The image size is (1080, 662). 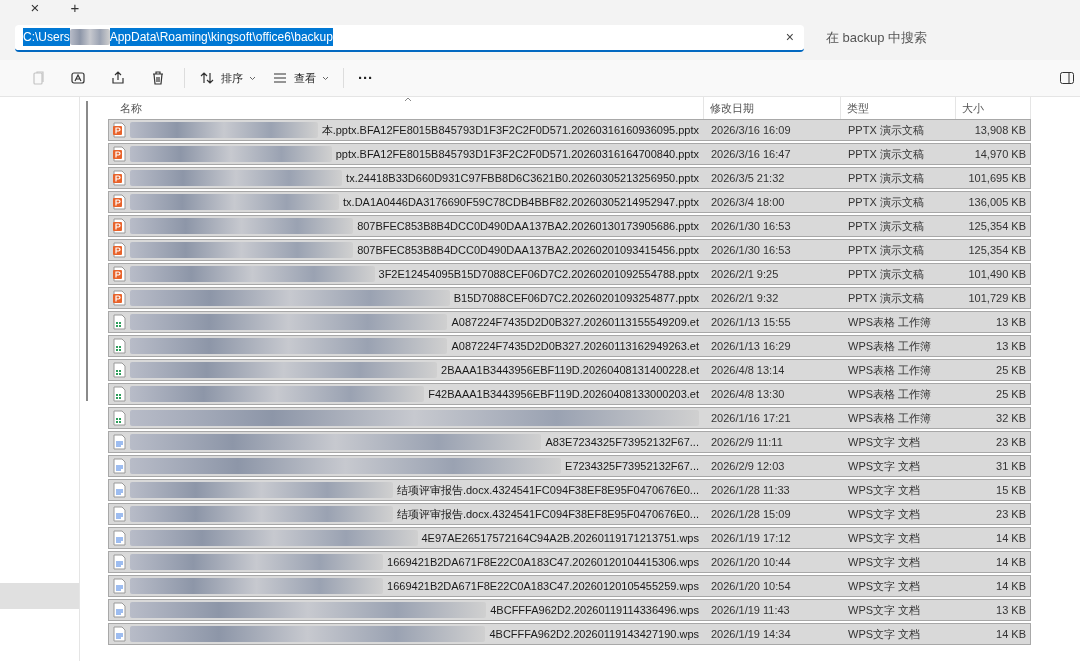 What do you see at coordinates (751, 418) in the screenshot?
I see `modified-date: 2026/1/16 17:21` at bounding box center [751, 418].